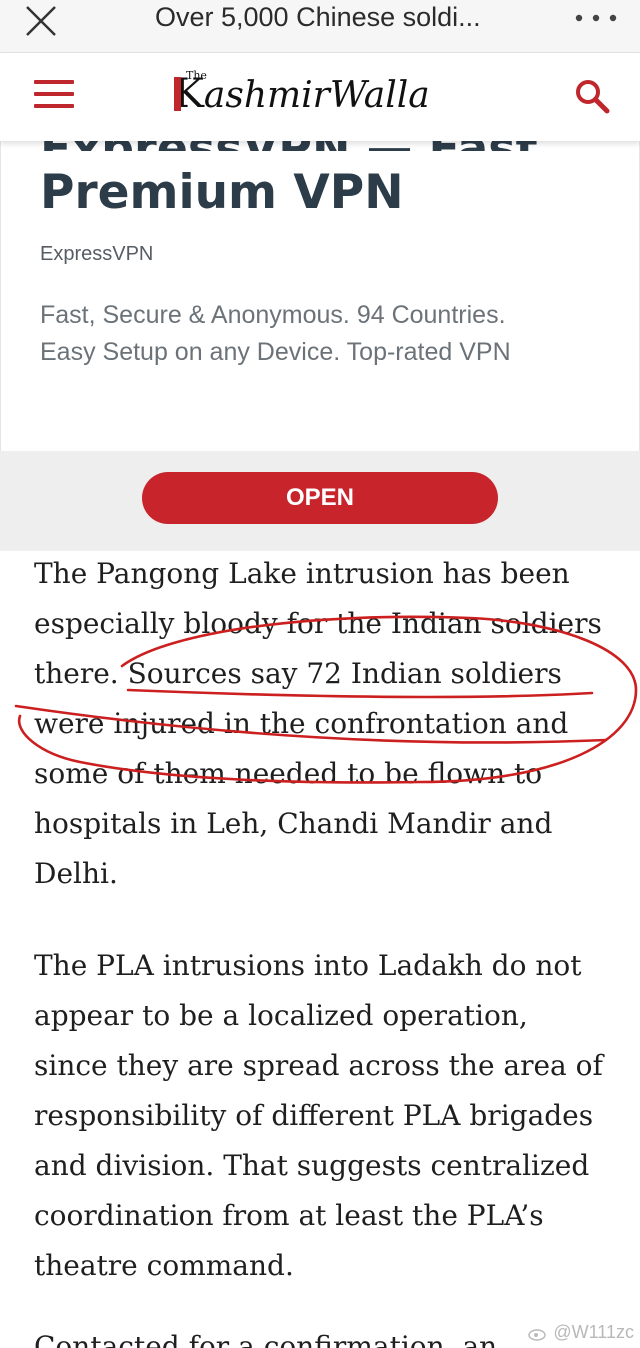 This screenshot has width=640, height=1348. I want to click on more-dots-icon, so click(596, 18).